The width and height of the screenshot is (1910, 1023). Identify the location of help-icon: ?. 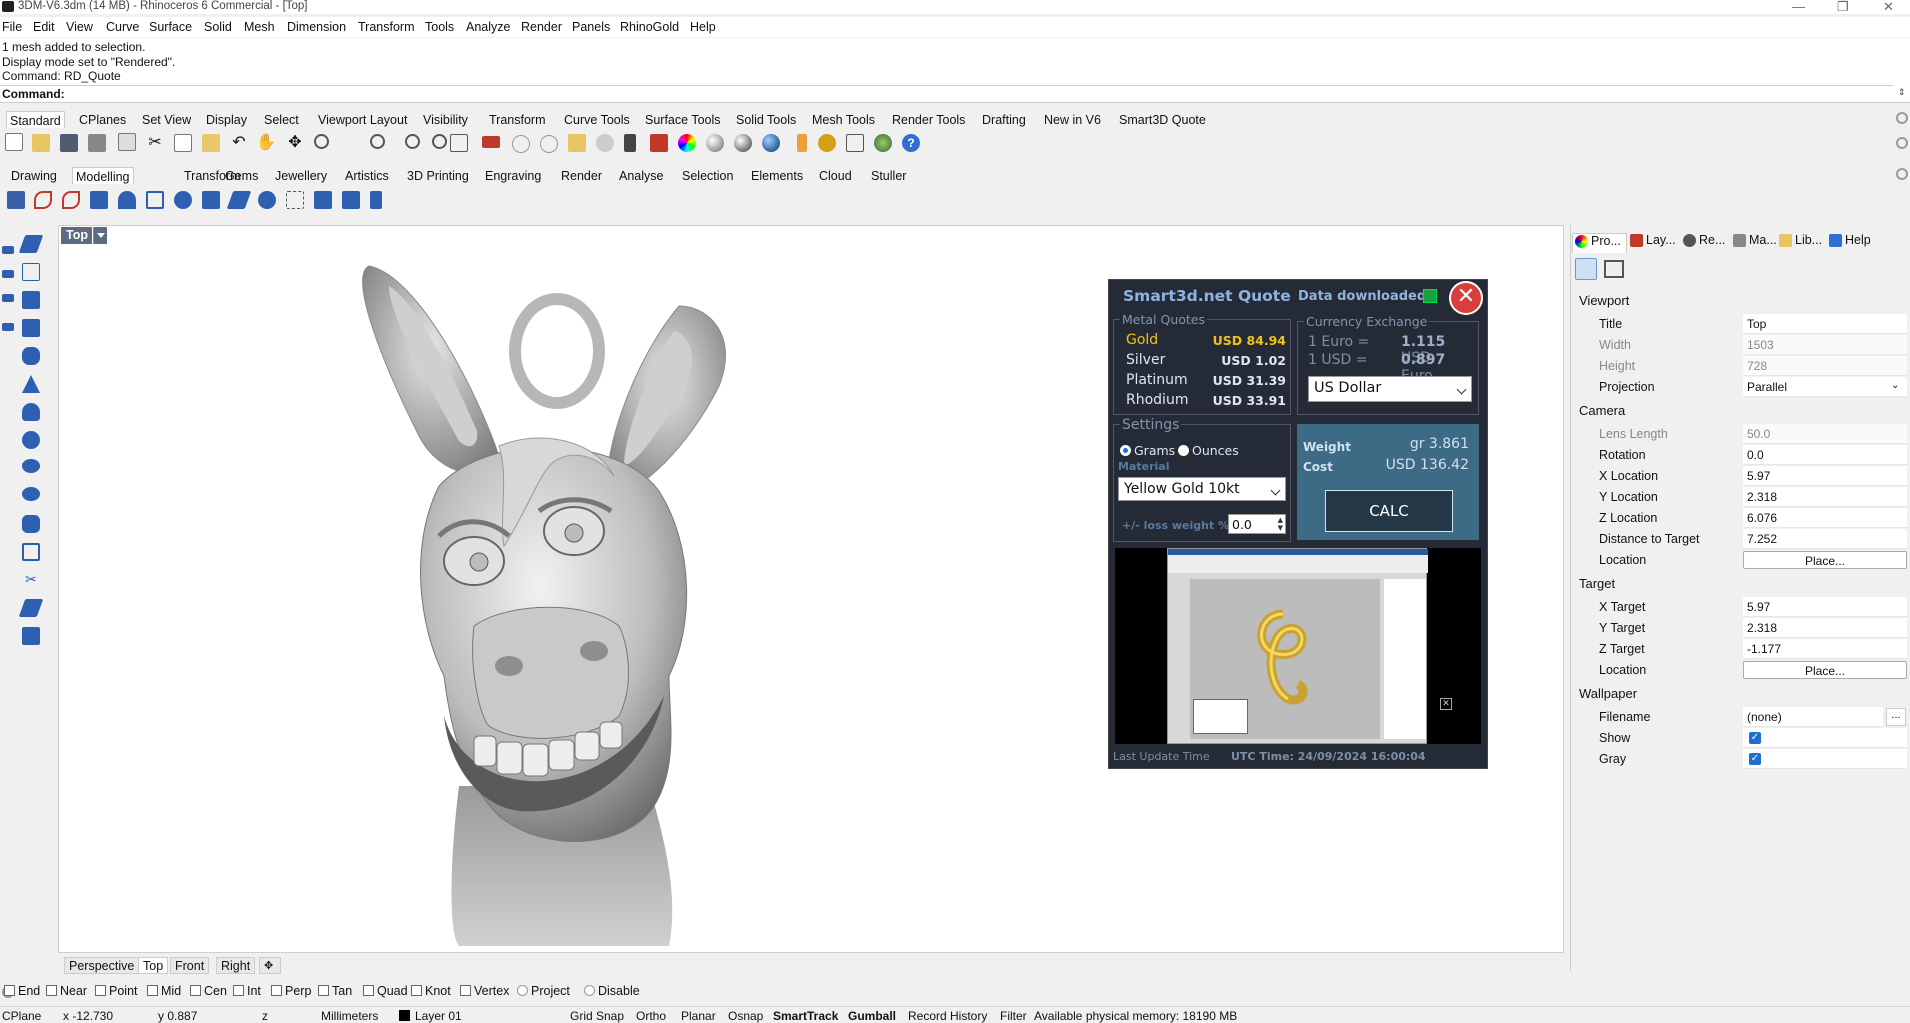
(911, 143).